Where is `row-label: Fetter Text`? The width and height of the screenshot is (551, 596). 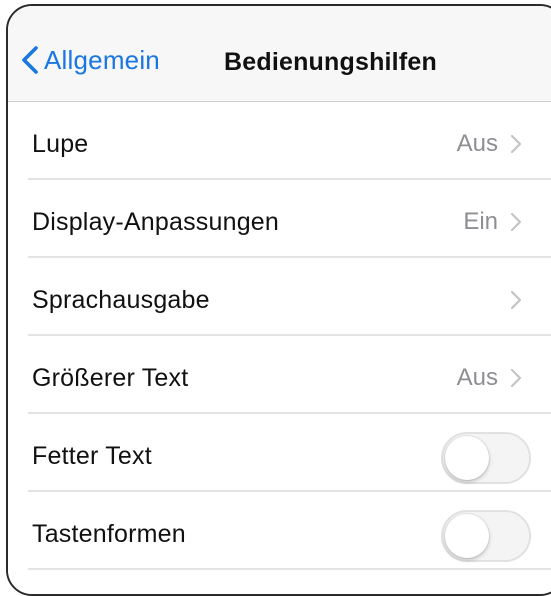 row-label: Fetter Text is located at coordinates (92, 456).